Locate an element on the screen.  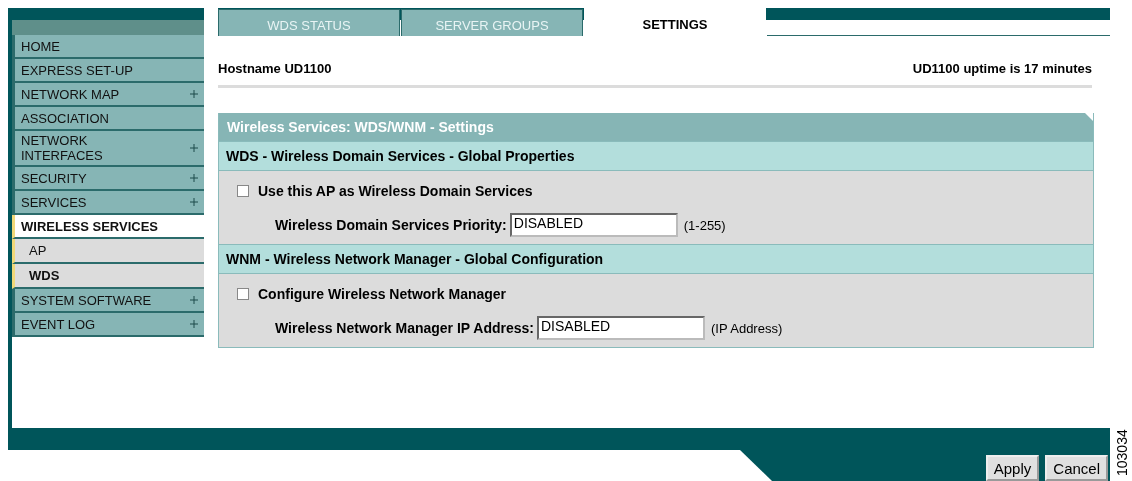
nav-item: HOME is located at coordinates (108, 47).